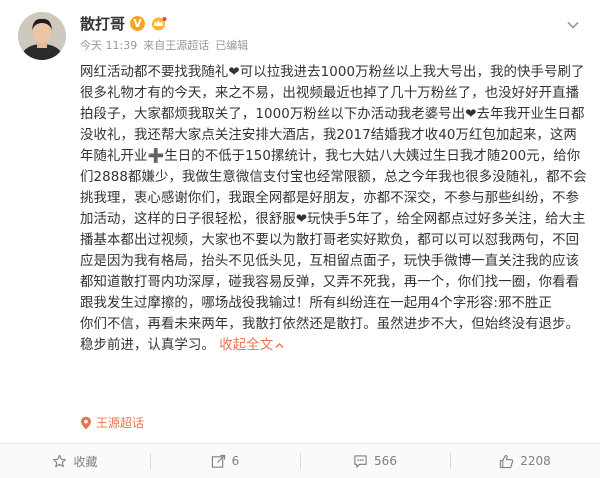  Describe the element at coordinates (507, 461) in the screenshot. I see `like-icon` at that location.